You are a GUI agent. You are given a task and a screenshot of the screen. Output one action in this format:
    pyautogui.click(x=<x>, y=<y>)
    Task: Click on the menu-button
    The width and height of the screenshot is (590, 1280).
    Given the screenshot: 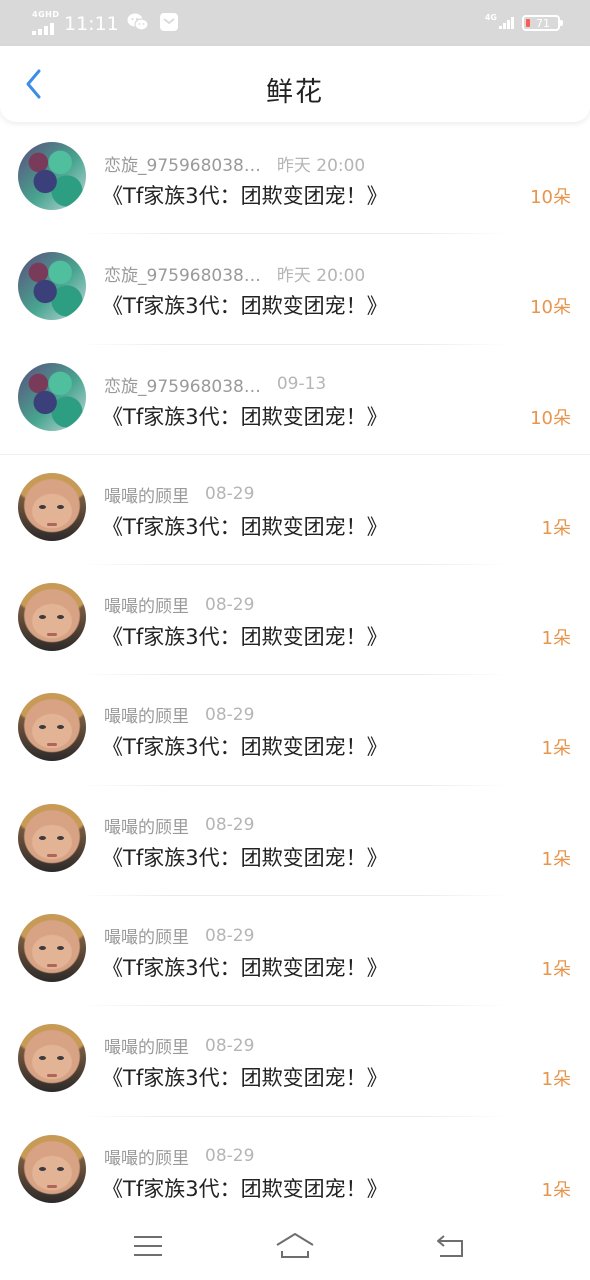 What is the action you would take?
    pyautogui.click(x=148, y=1248)
    